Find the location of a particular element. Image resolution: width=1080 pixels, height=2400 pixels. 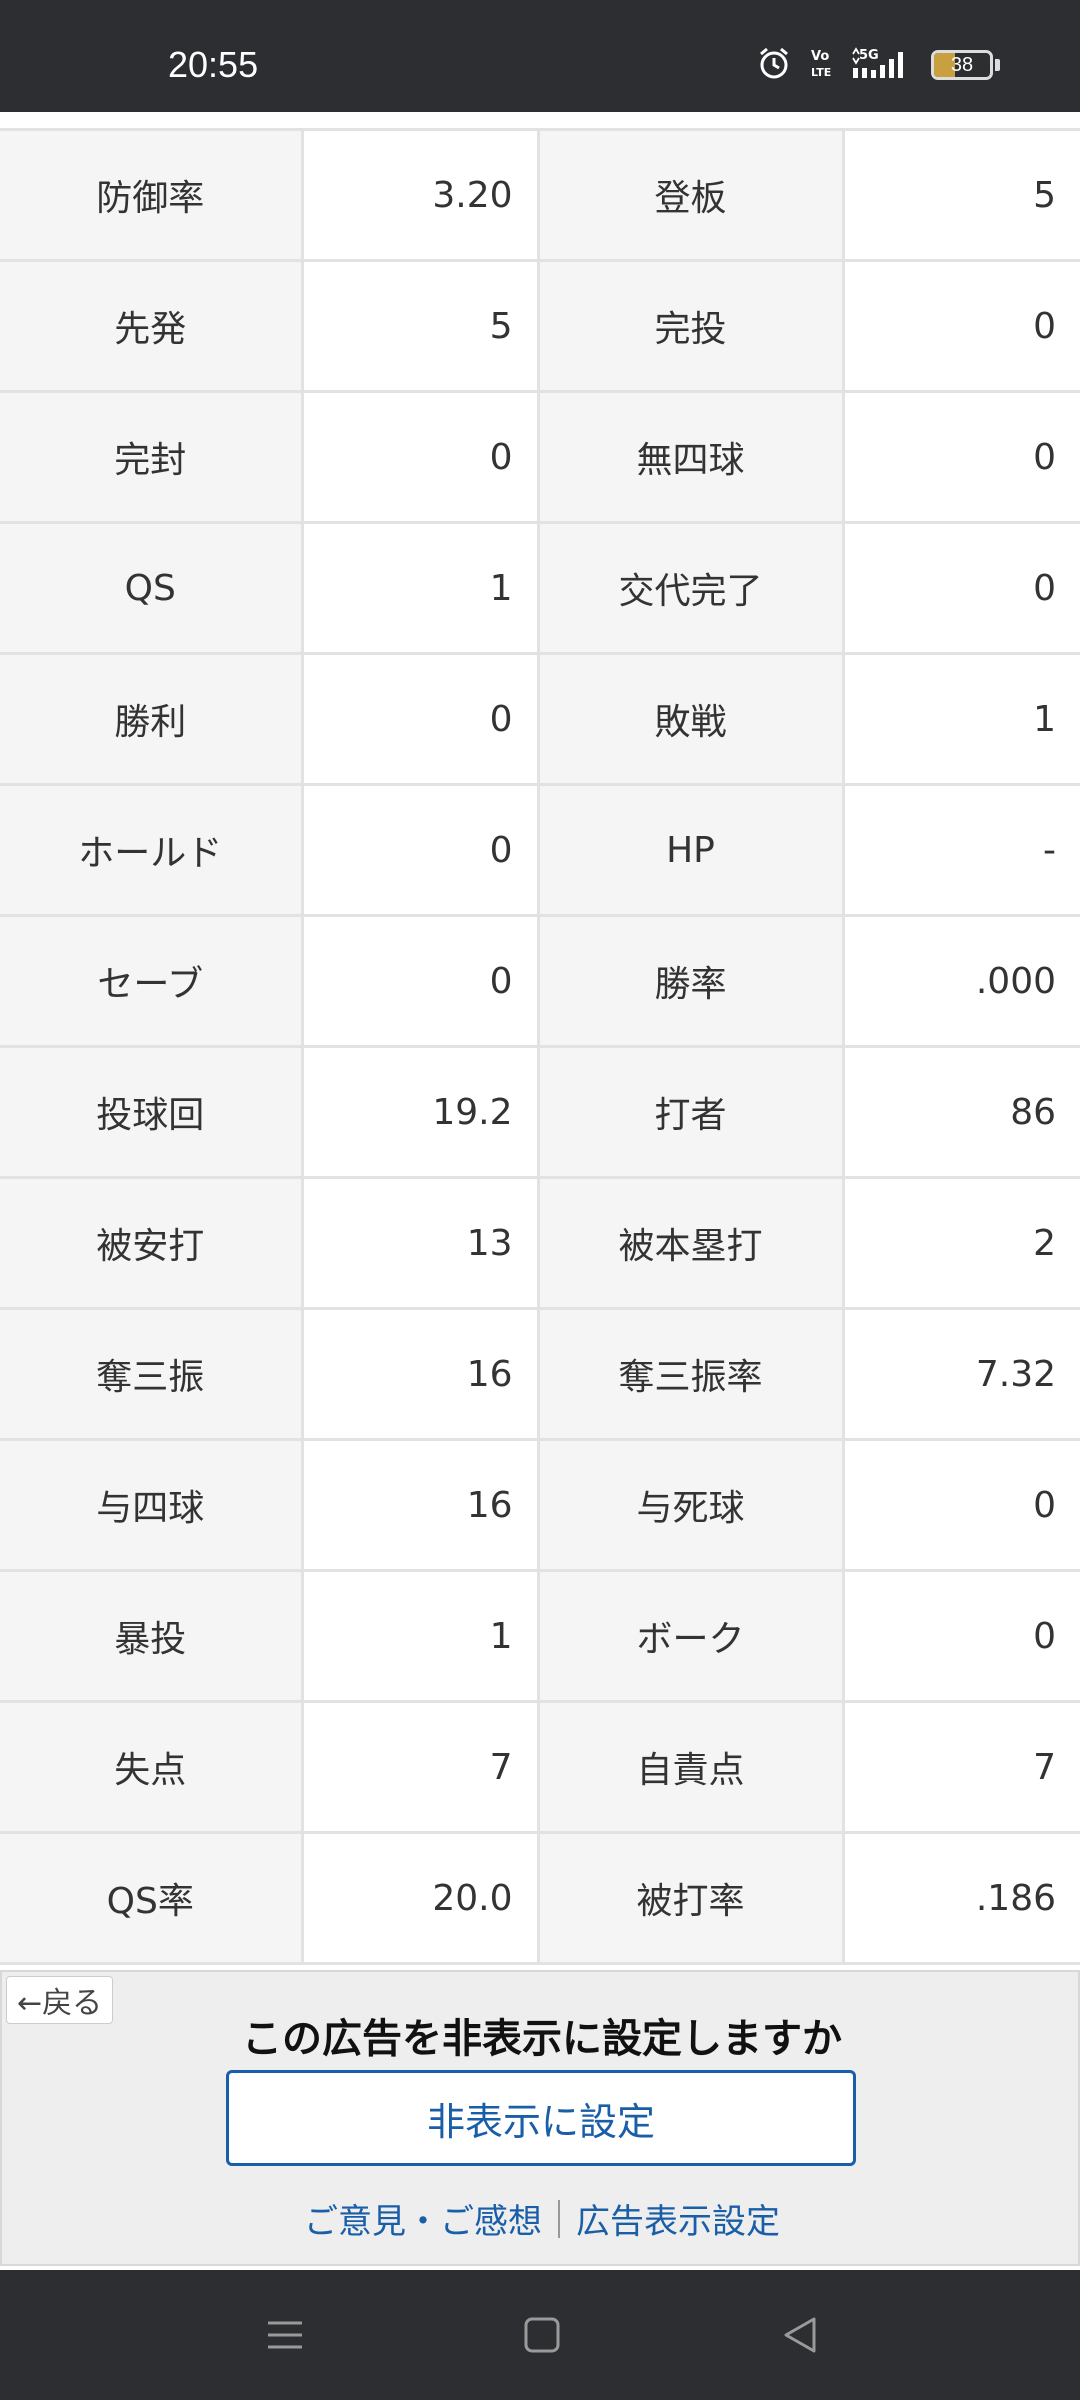

menu-icon is located at coordinates (285, 2335).